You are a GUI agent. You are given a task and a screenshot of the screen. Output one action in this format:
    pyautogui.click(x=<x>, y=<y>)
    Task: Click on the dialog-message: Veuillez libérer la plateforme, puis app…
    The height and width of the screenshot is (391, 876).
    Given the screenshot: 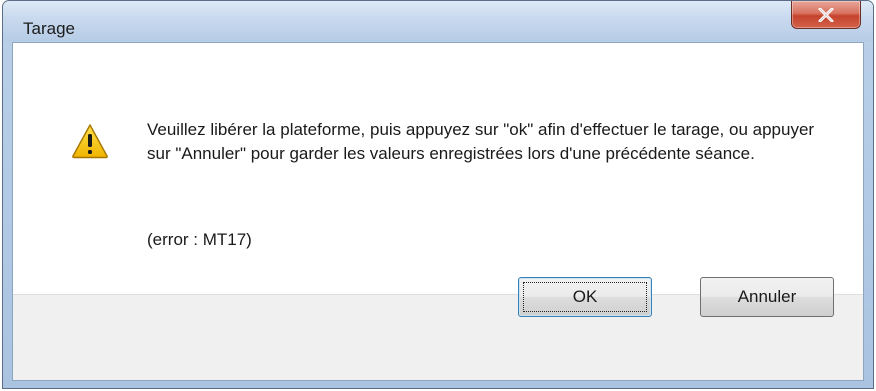 What is the action you would take?
    pyautogui.click(x=487, y=142)
    